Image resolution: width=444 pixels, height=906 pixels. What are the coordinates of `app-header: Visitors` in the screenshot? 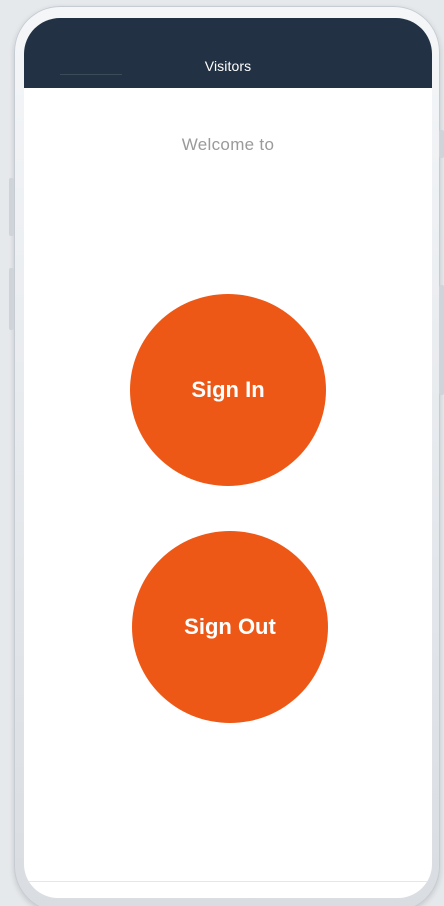 It's located at (228, 53).